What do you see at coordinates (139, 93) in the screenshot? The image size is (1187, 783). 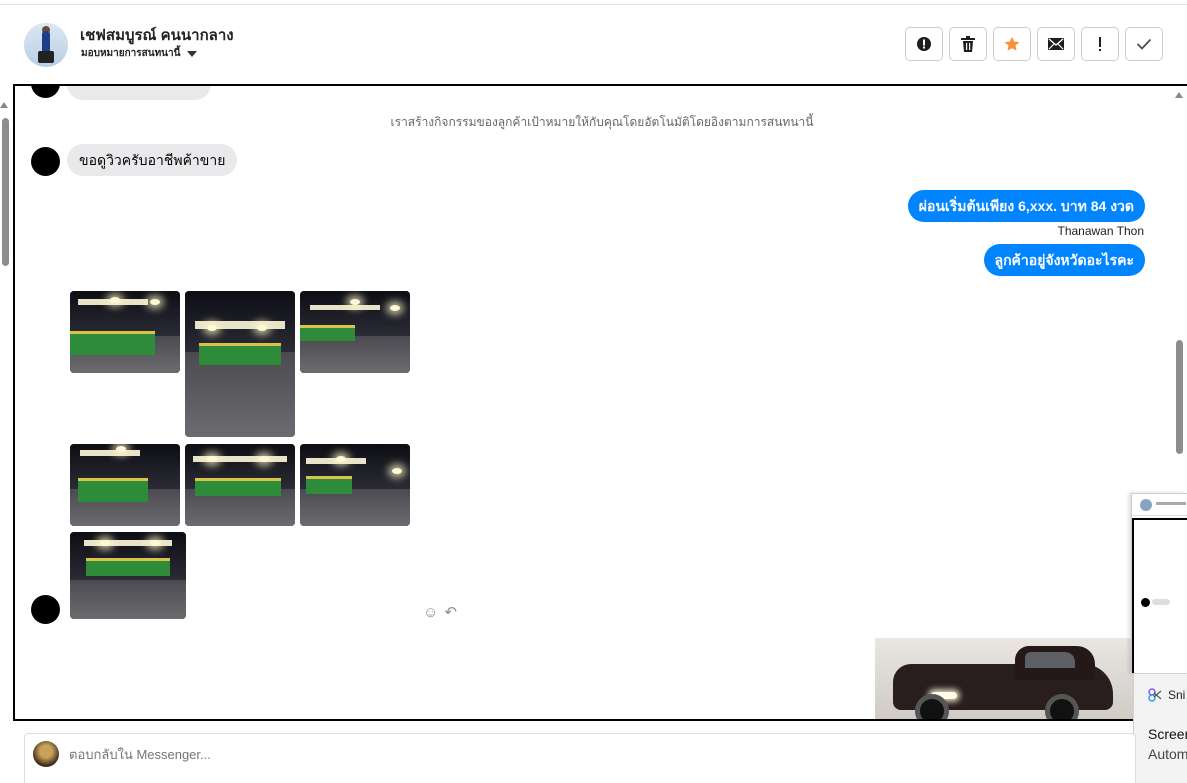 I see `message-bubble-partial` at bounding box center [139, 93].